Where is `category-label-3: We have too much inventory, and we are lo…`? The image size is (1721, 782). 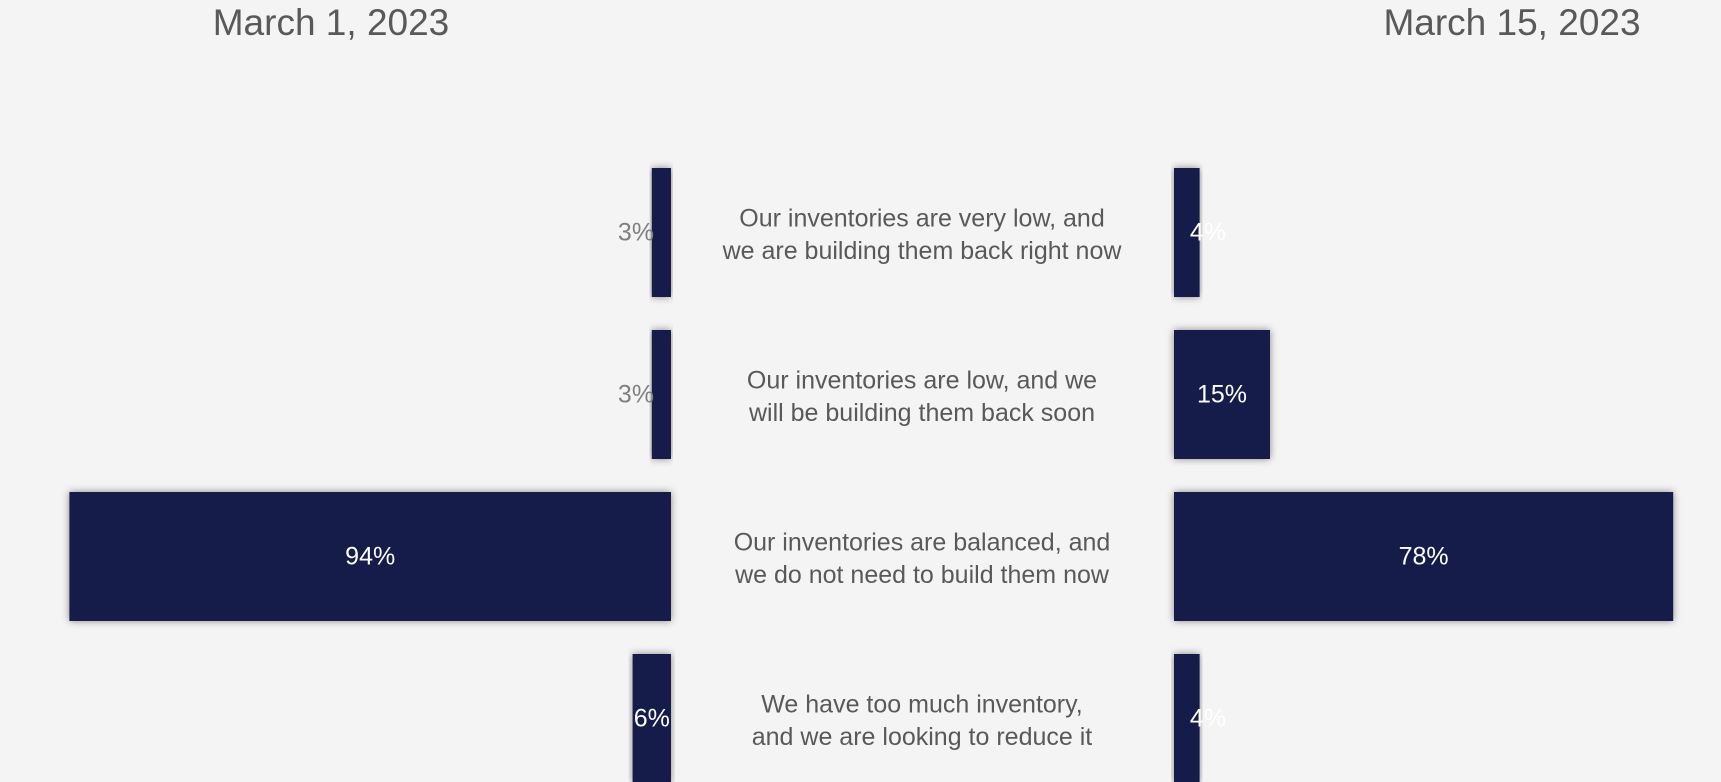
category-label-3: We have too much inventory, and we are lo… is located at coordinates (922, 720).